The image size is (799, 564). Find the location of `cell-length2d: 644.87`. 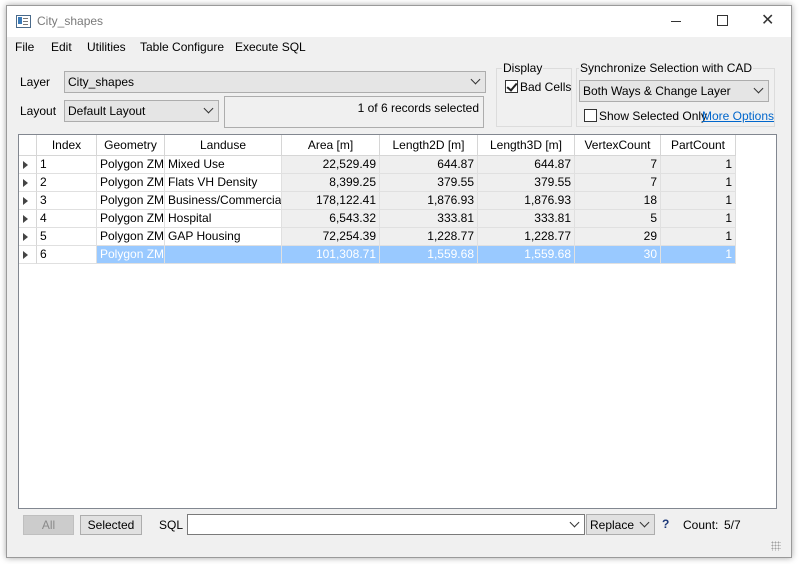

cell-length2d: 644.87 is located at coordinates (429, 165).